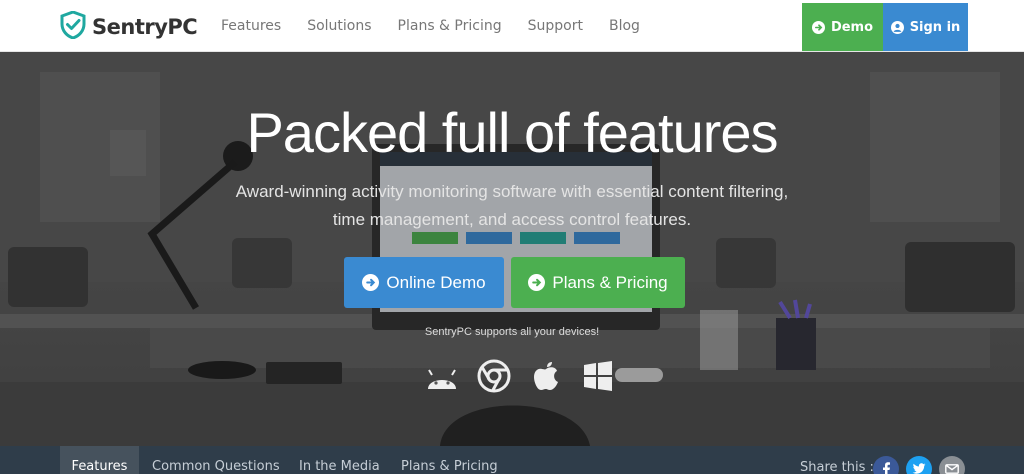 The height and width of the screenshot is (474, 1024). I want to click on nav-blog: Blog, so click(624, 26).